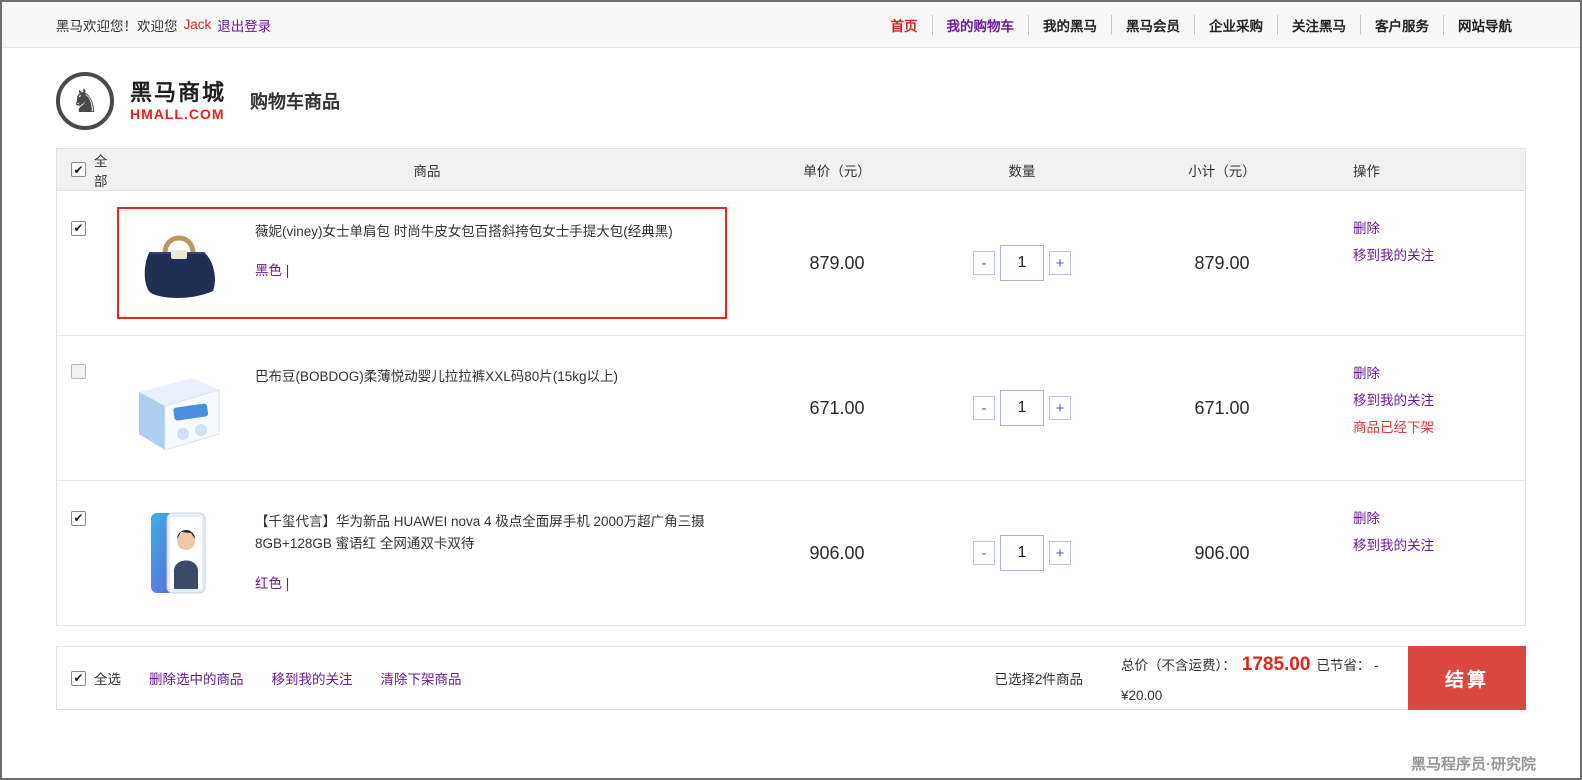  I want to click on clear-off-shelf-link: 清除下架商品, so click(421, 678).